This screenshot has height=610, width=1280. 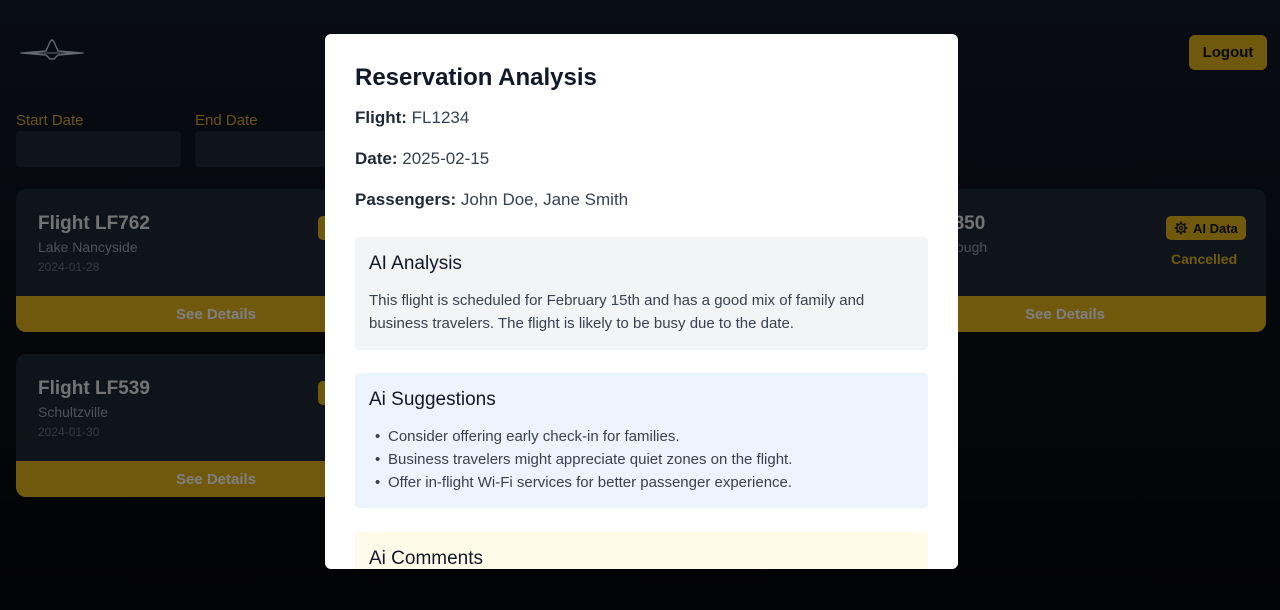 I want to click on passengers-label: Passengers:, so click(x=406, y=199).